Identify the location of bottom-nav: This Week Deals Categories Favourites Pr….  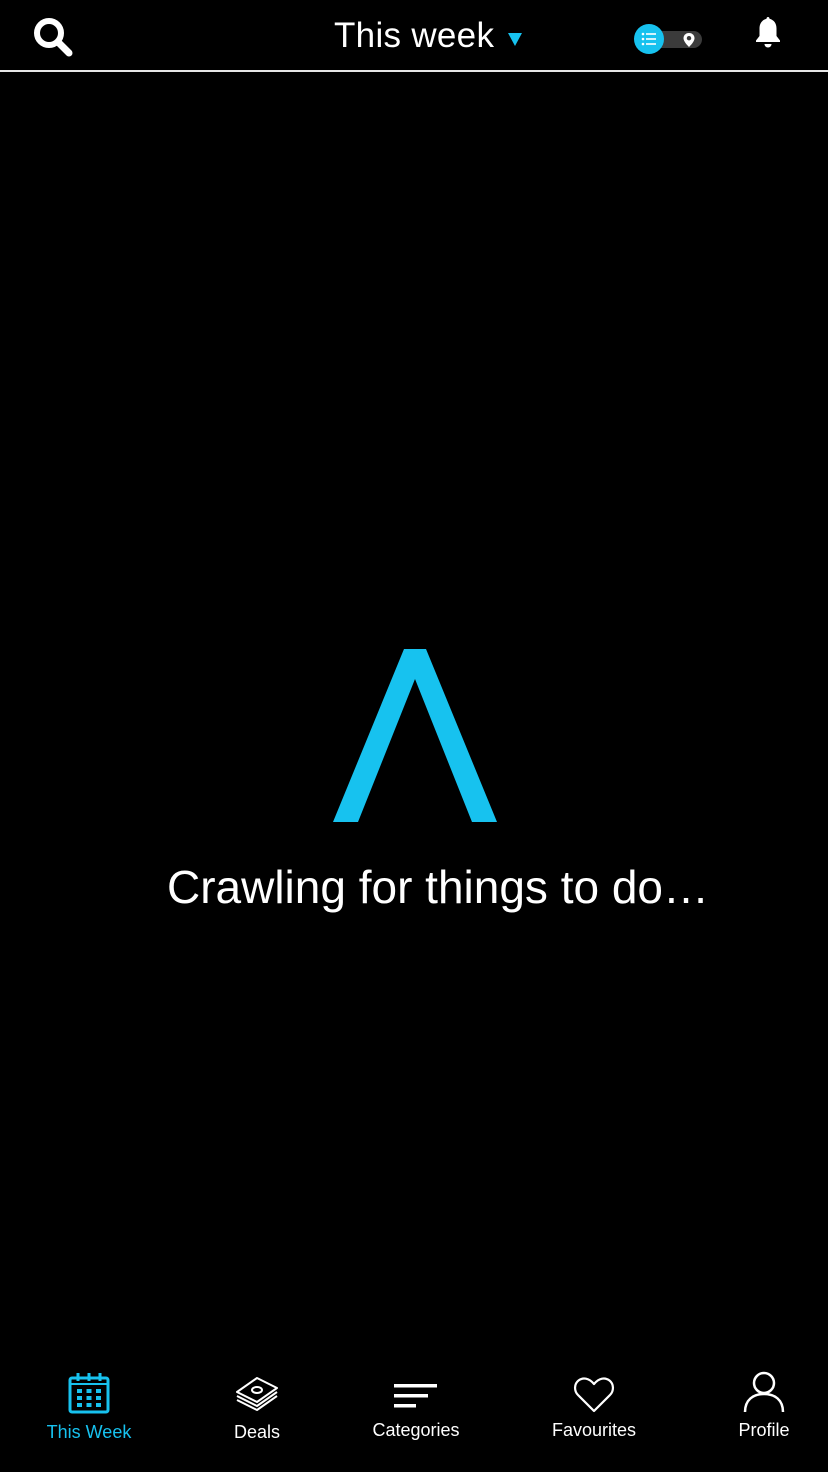
(414, 1417).